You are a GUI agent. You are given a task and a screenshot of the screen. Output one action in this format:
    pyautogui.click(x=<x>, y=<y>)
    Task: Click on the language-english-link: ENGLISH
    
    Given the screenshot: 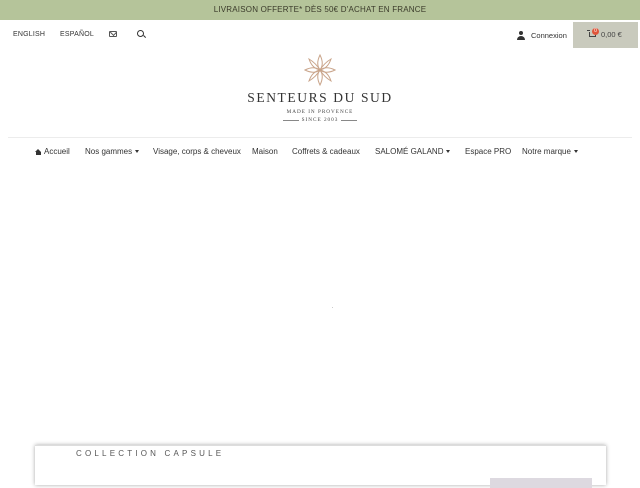 What is the action you would take?
    pyautogui.click(x=29, y=34)
    